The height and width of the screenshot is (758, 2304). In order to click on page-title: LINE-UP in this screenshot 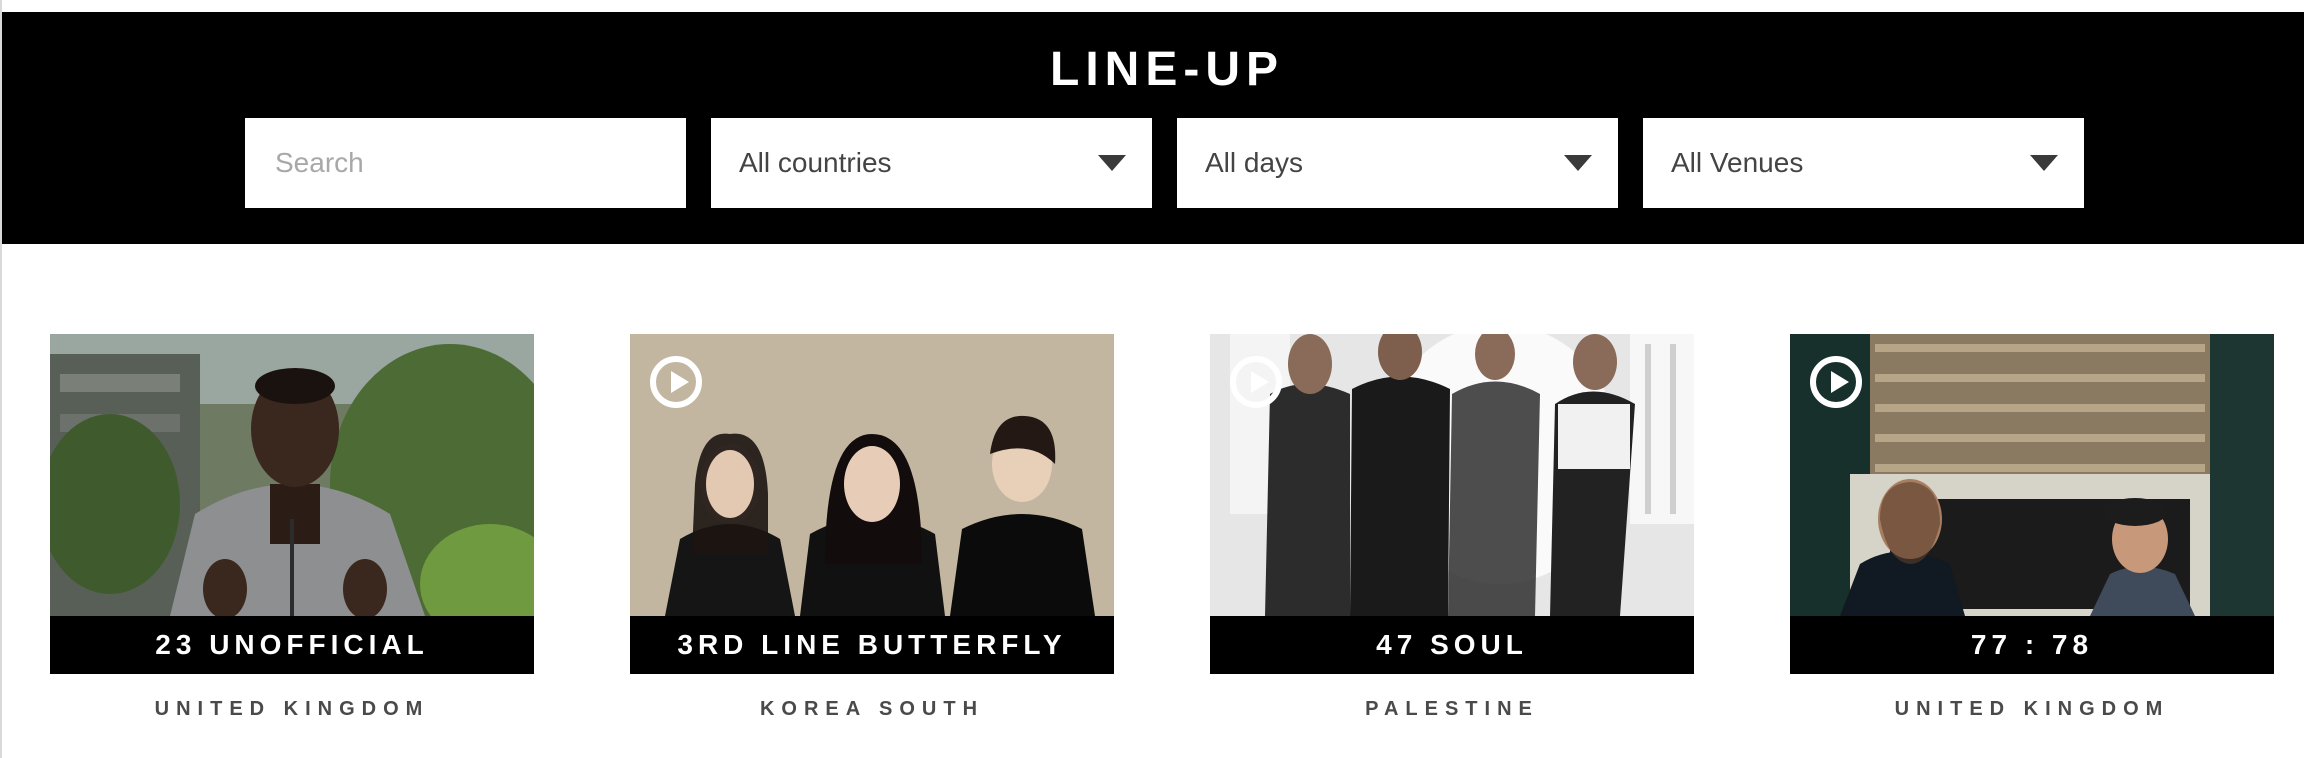, I will do `click(1167, 69)`.